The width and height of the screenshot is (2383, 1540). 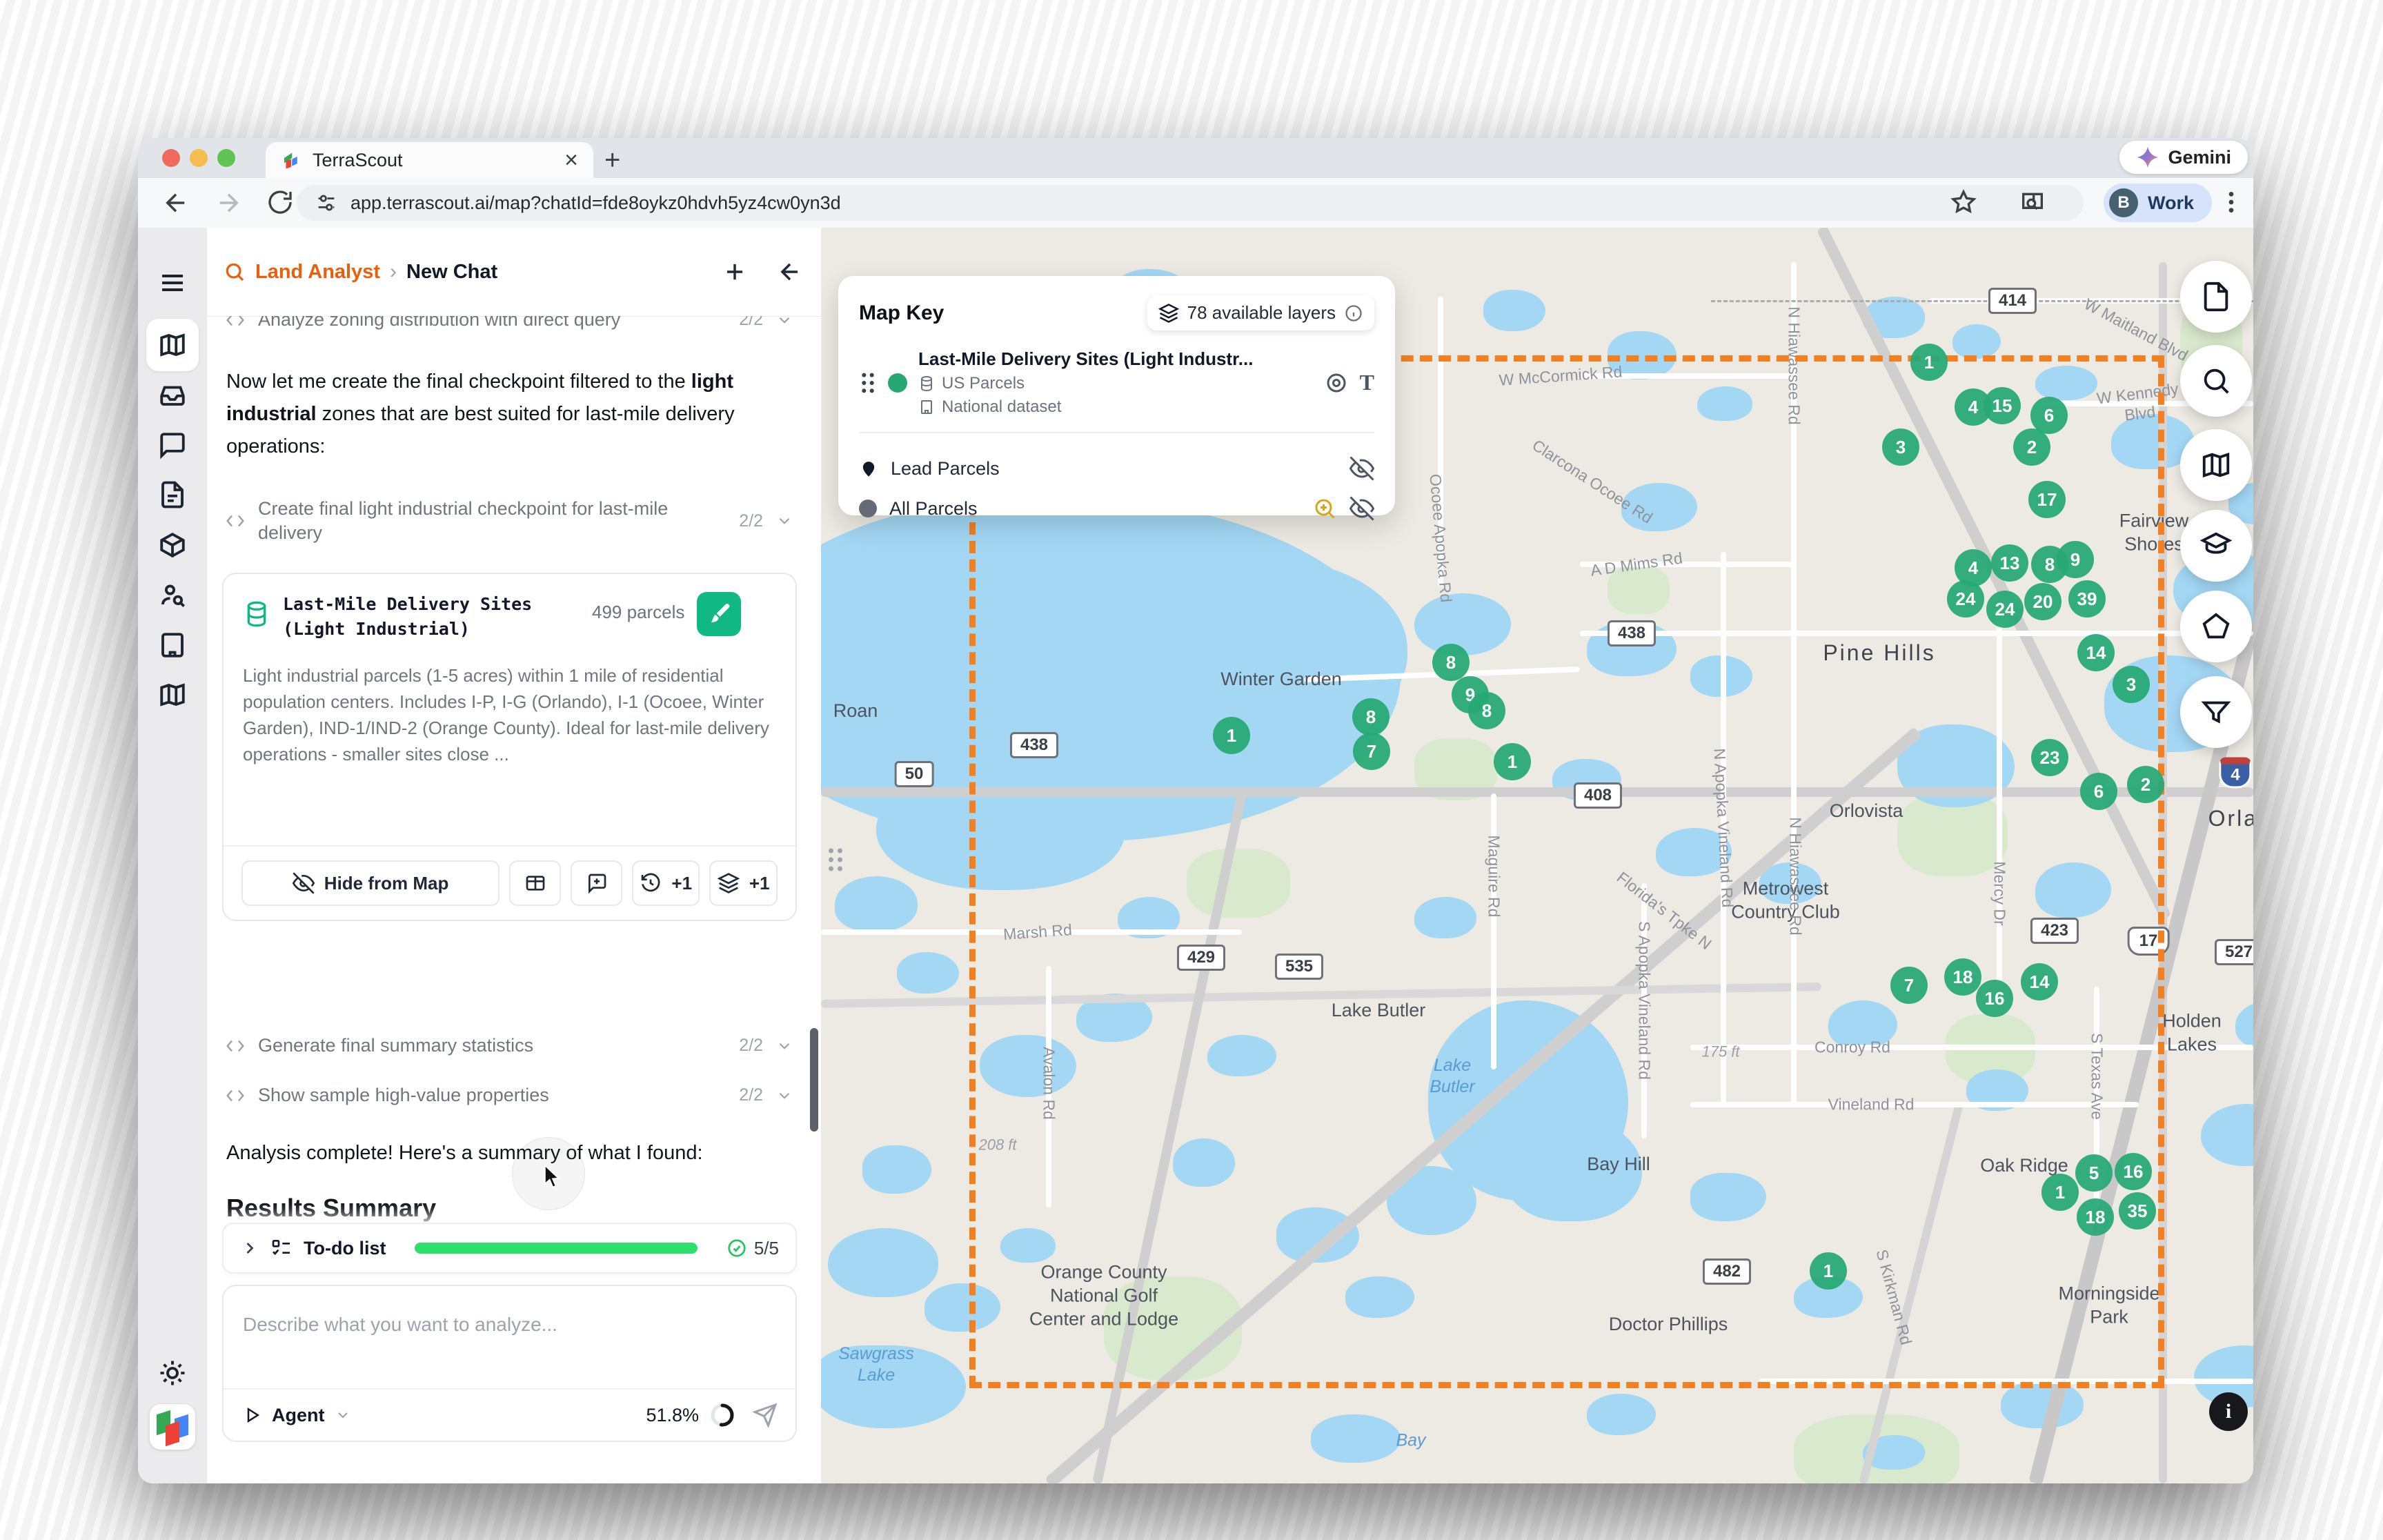 I want to click on panel-resize-handle, so click(x=835, y=859).